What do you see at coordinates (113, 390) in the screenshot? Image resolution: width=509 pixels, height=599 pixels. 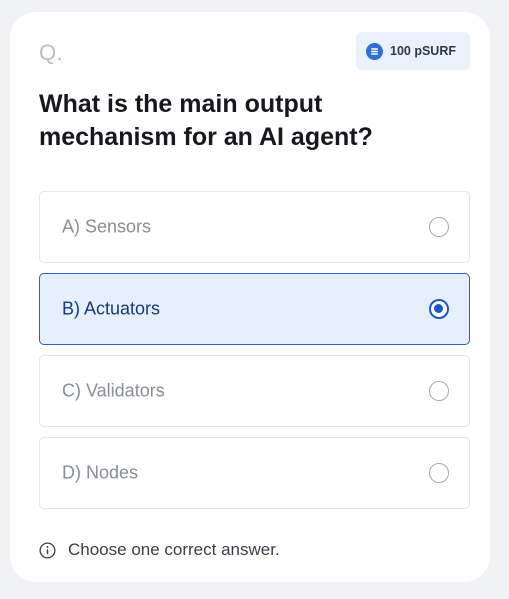 I see `option-c-label: C) Validators` at bounding box center [113, 390].